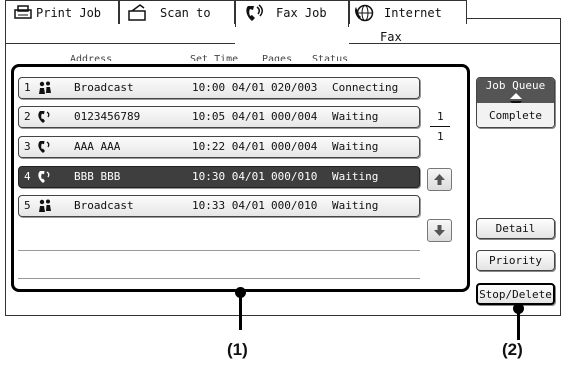 Image resolution: width=568 pixels, height=365 pixels. I want to click on column-header-pages: Pages, so click(277, 57).